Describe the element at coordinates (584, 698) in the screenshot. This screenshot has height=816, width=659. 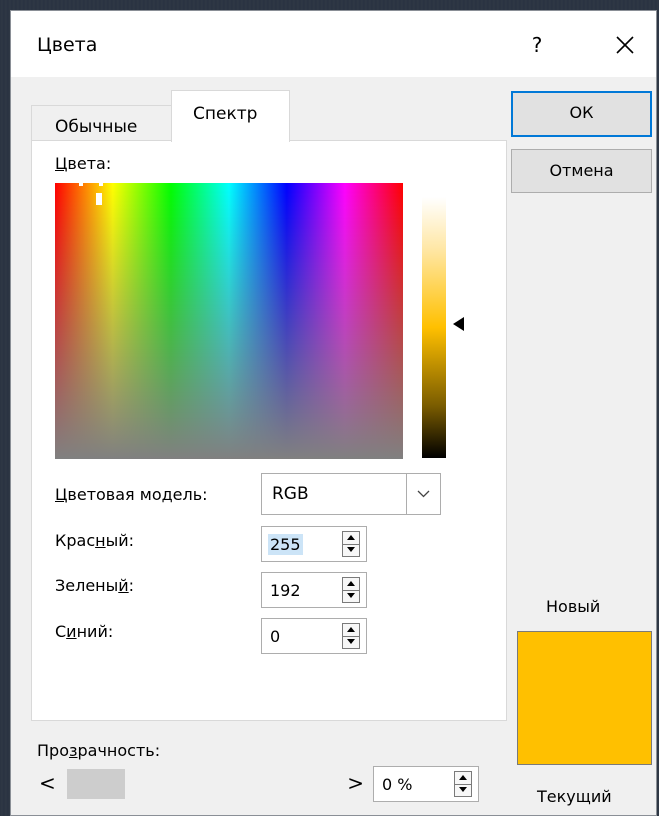
I see `color-preview-swatch` at that location.